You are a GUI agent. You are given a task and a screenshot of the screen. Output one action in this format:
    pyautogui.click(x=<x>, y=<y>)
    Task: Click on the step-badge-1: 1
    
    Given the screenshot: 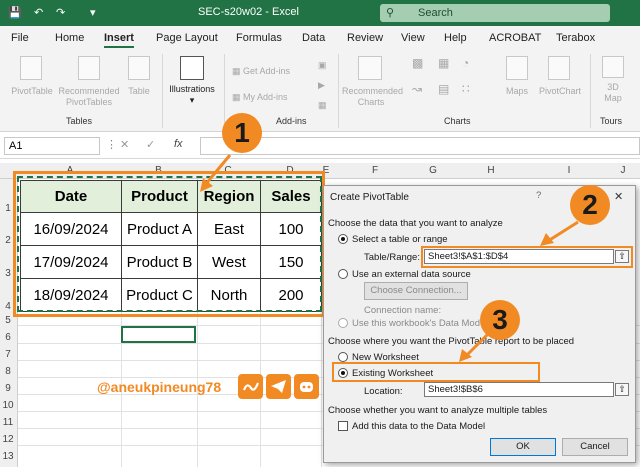 What is the action you would take?
    pyautogui.click(x=242, y=133)
    